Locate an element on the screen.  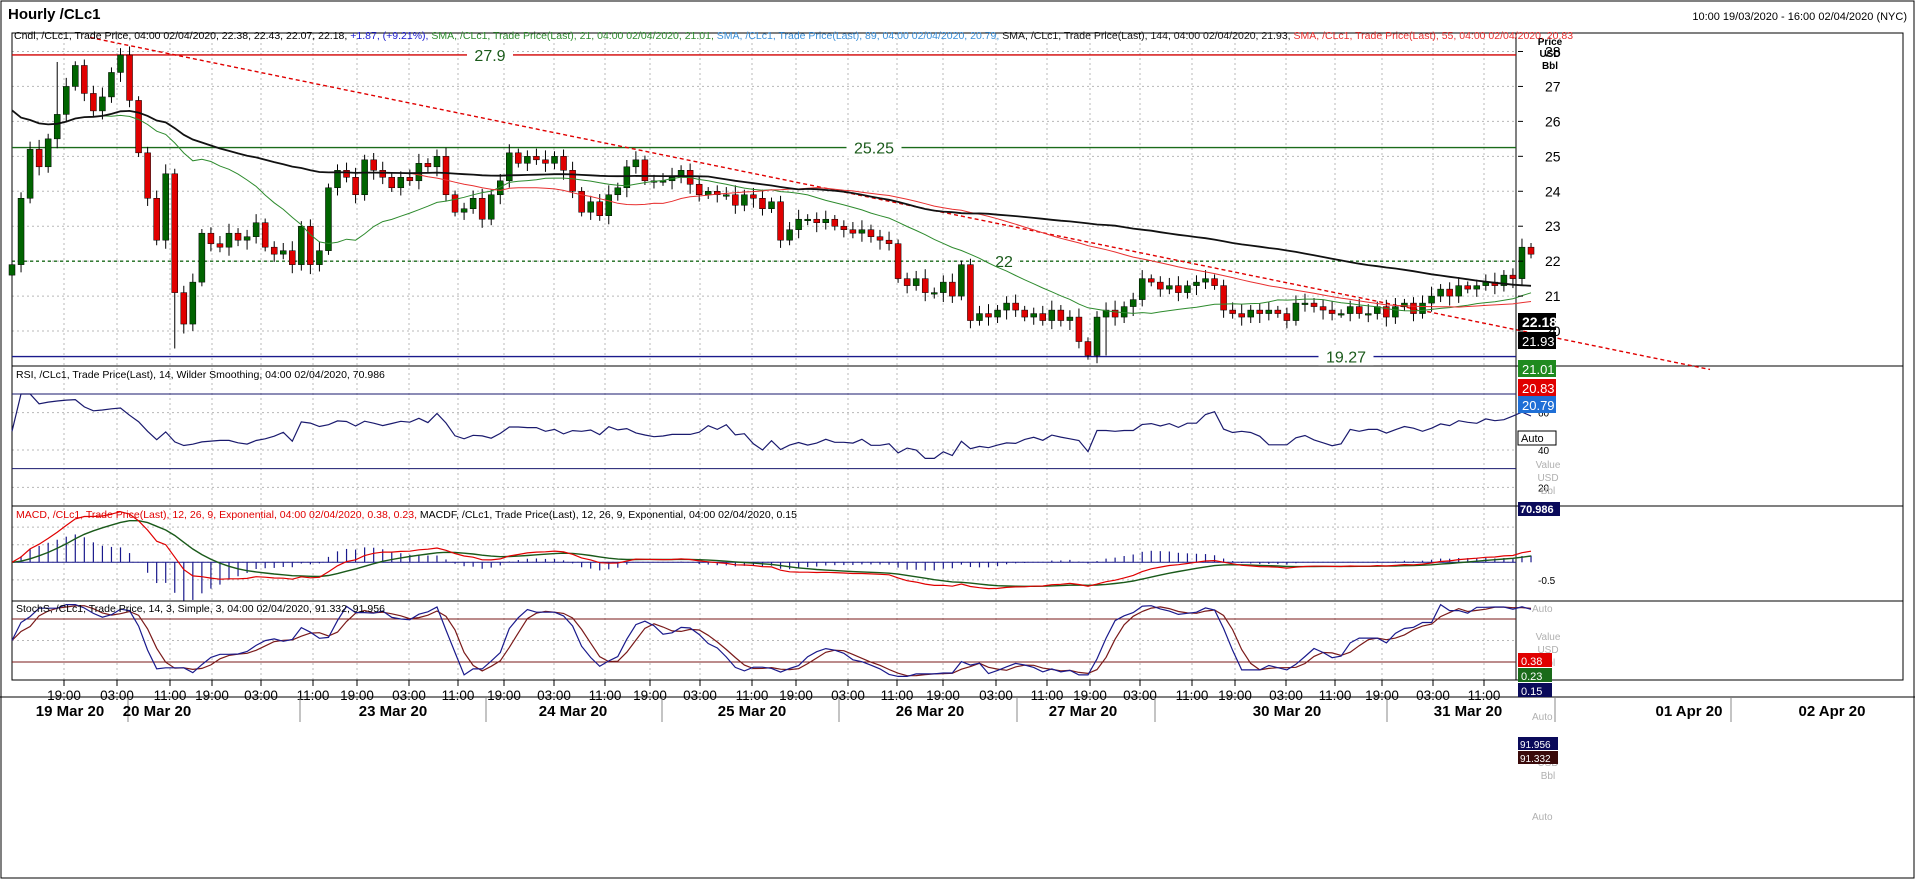
date-label: 01 Apr 20 is located at coordinates (1689, 711).